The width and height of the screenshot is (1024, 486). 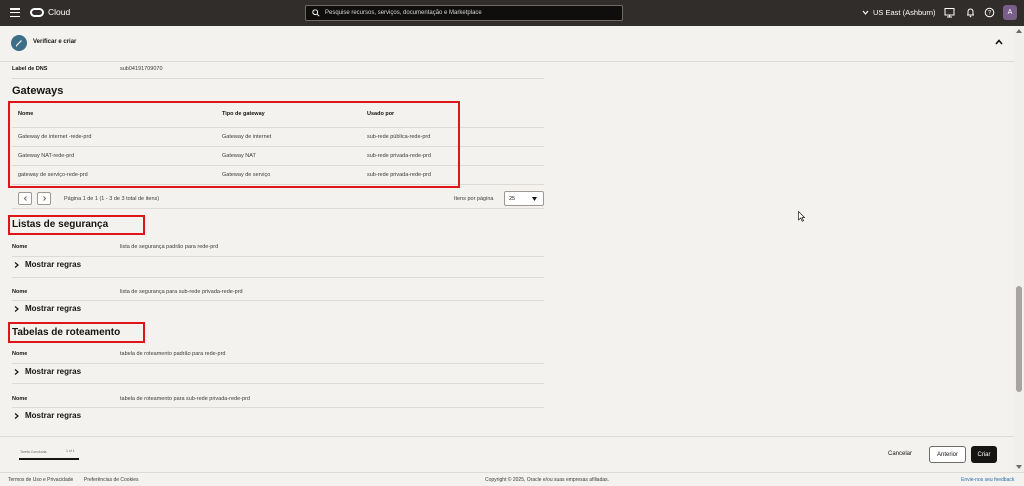 I want to click on terms-link: Termos de Uso e Privacidade, so click(x=40, y=480).